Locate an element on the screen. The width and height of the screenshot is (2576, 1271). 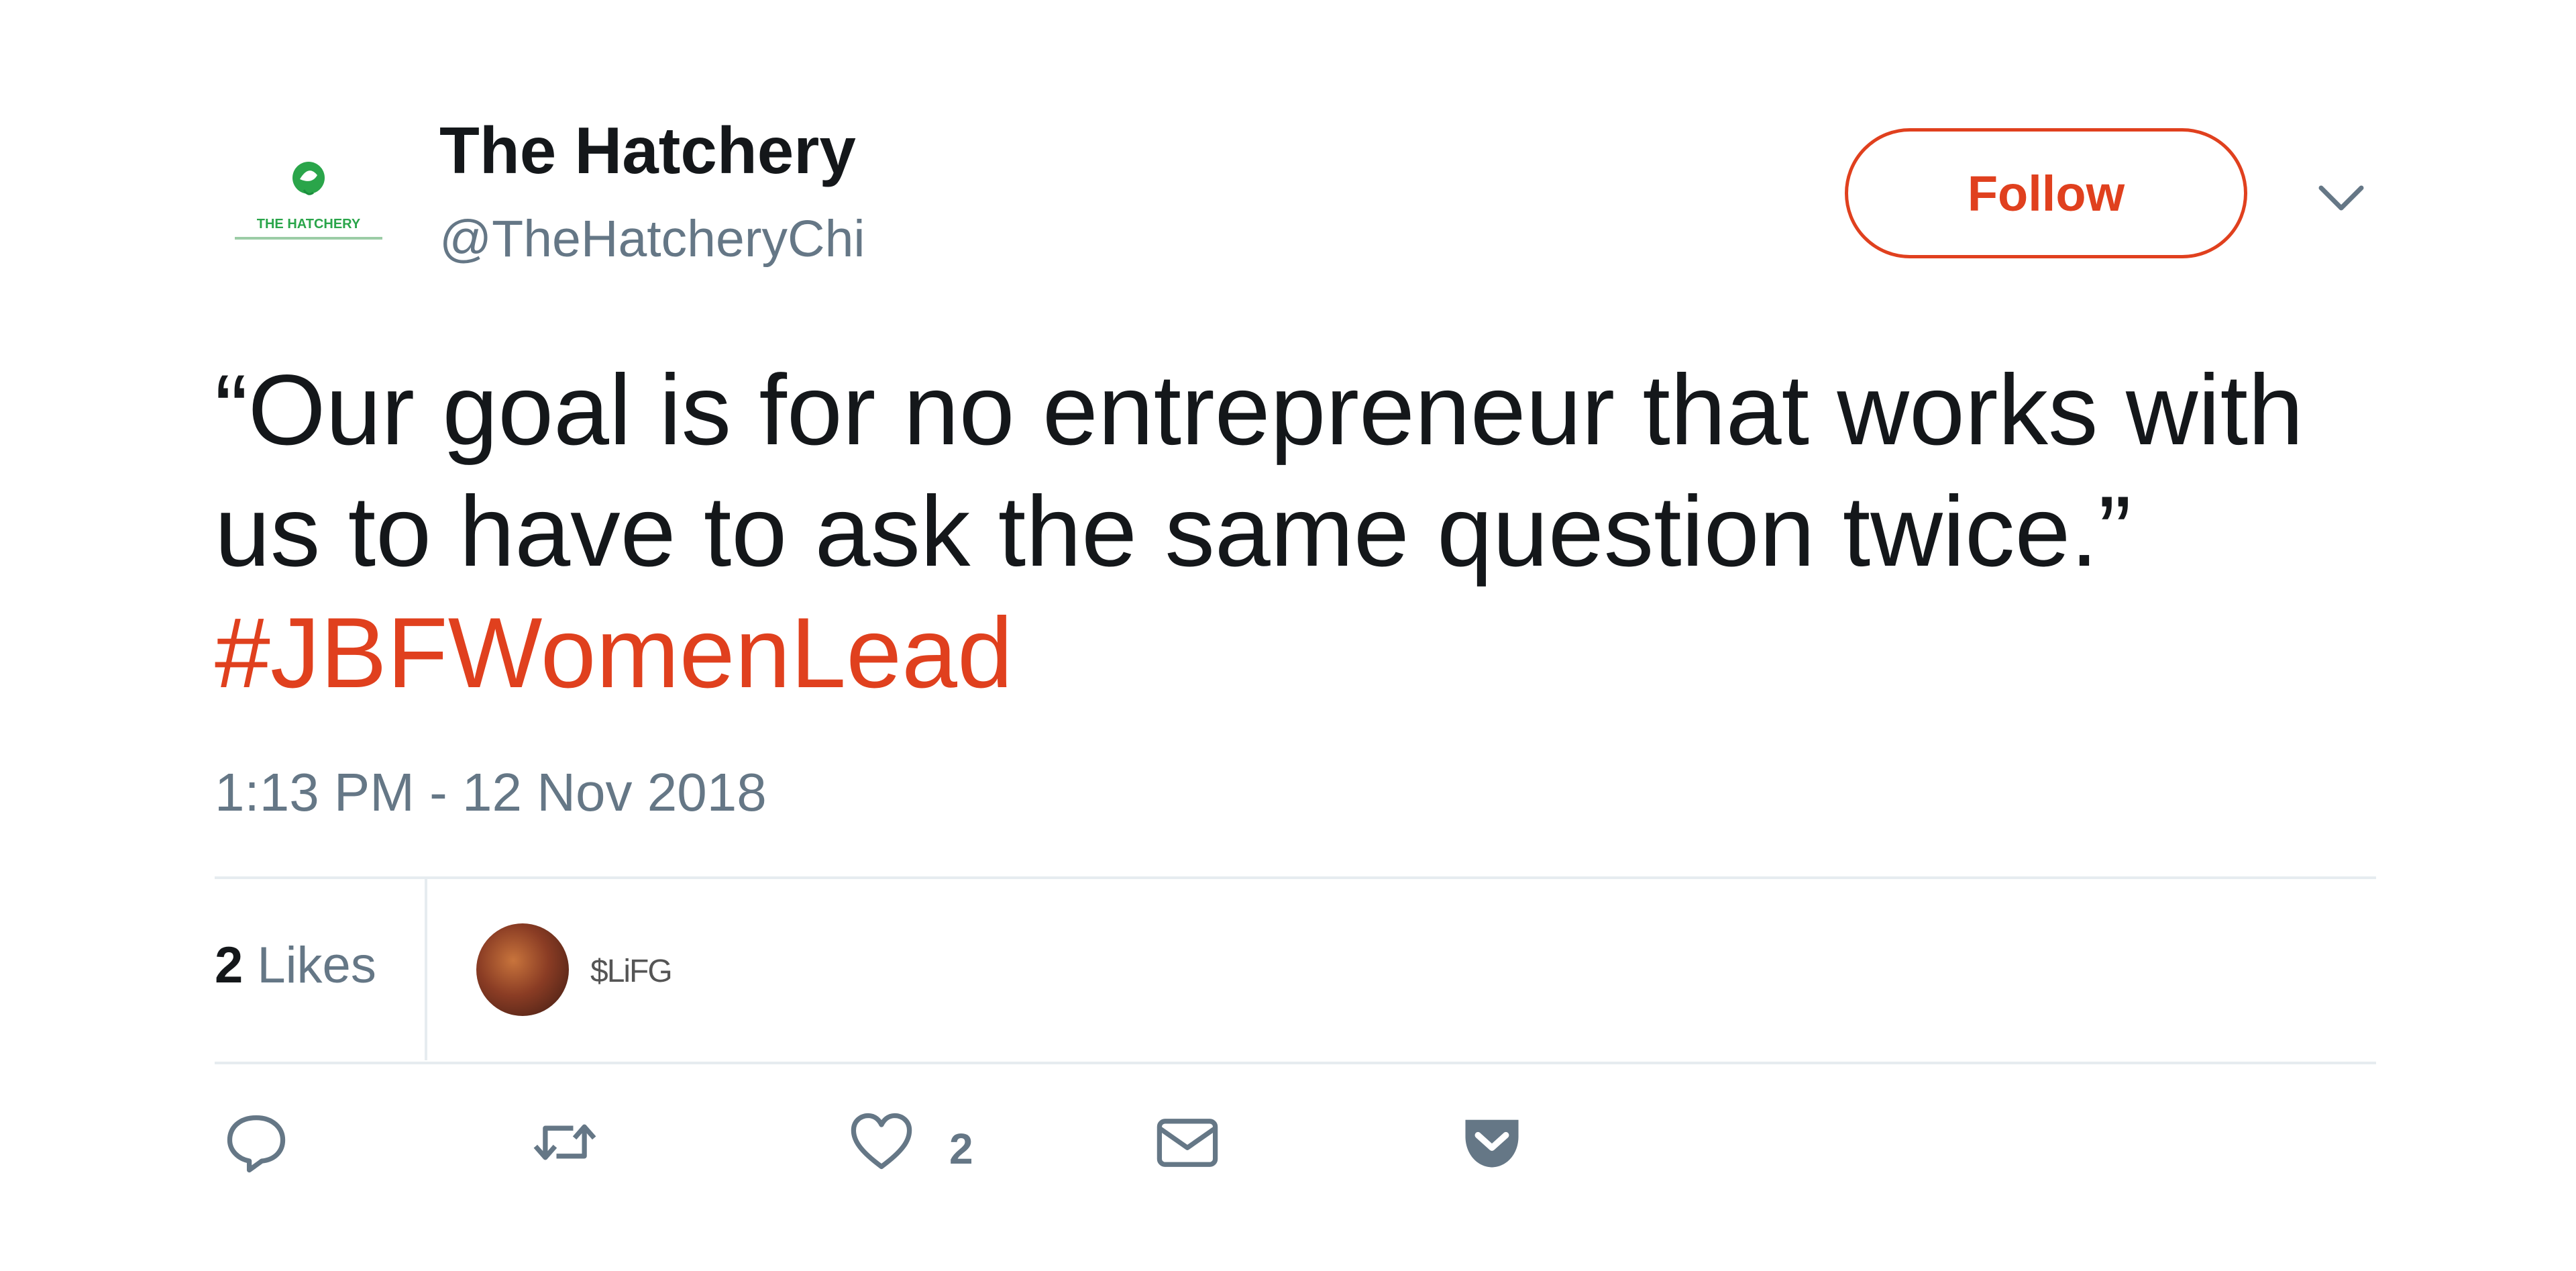
account-name: The Hatchery is located at coordinates (647, 151).